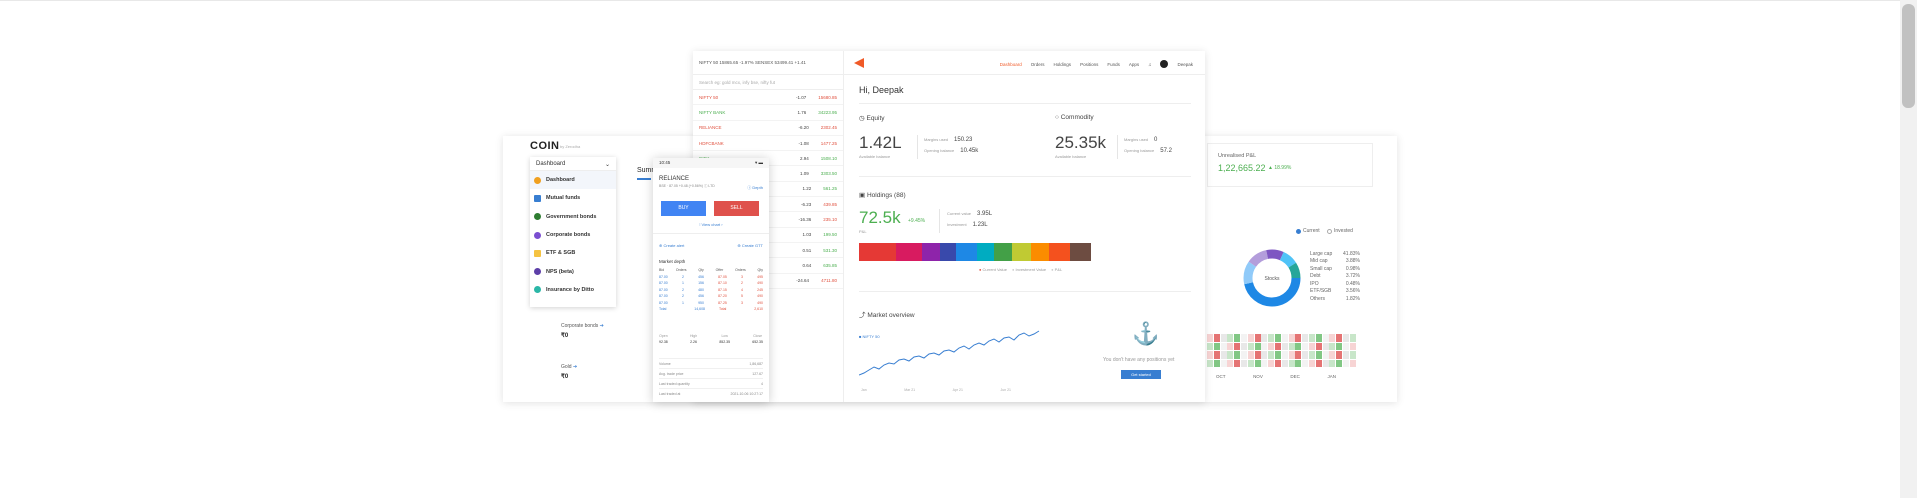  I want to click on holdings-title: ▣ Holdings (88), so click(882, 195).